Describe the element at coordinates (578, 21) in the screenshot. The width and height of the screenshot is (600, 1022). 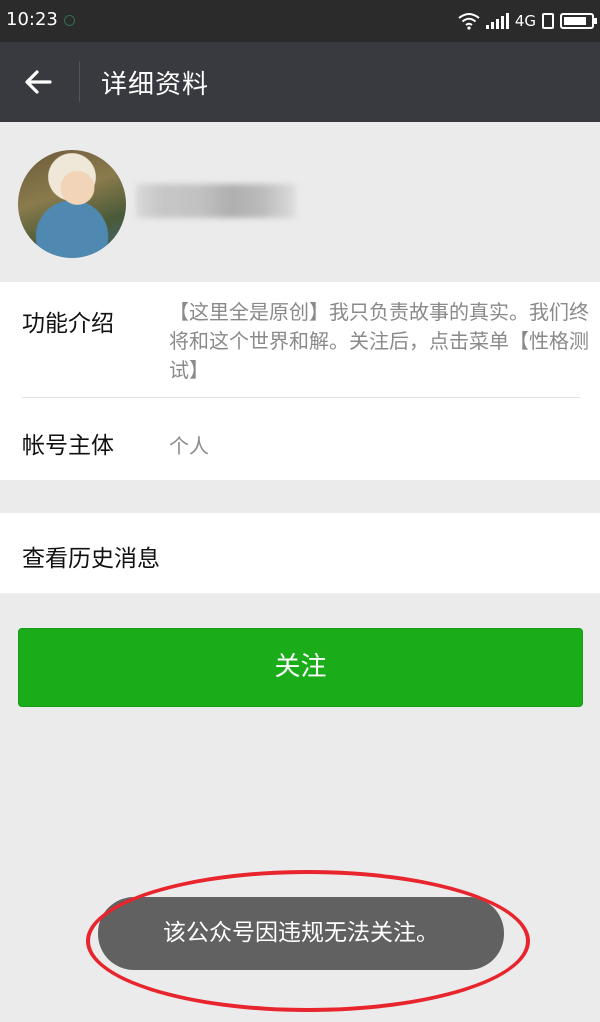
I see `battery-icon` at that location.